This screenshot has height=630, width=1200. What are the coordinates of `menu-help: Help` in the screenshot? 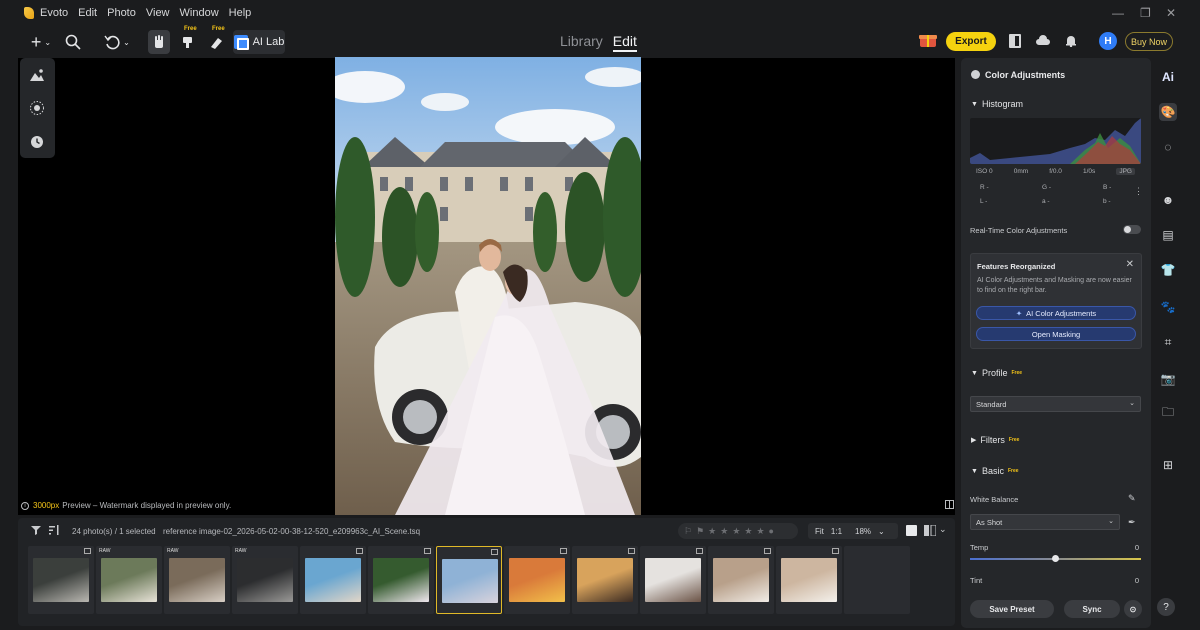 It's located at (240, 13).